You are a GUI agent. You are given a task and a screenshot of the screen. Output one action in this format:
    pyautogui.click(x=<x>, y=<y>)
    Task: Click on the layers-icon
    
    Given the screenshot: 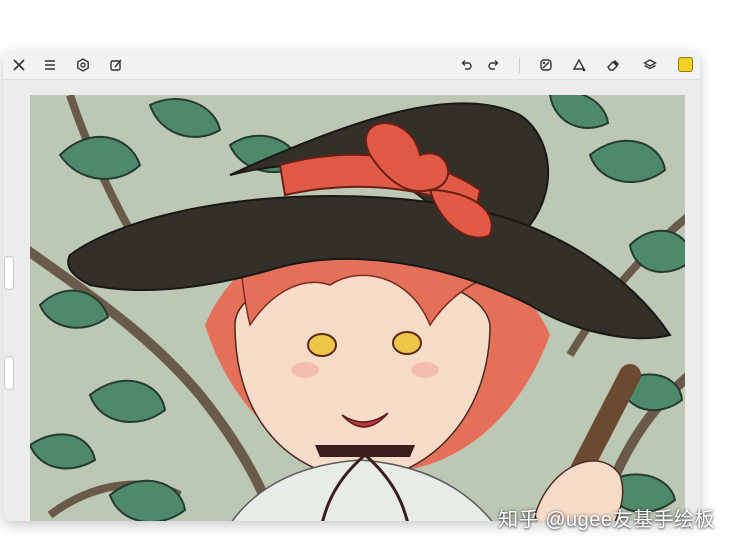 What is the action you would take?
    pyautogui.click(x=650, y=64)
    